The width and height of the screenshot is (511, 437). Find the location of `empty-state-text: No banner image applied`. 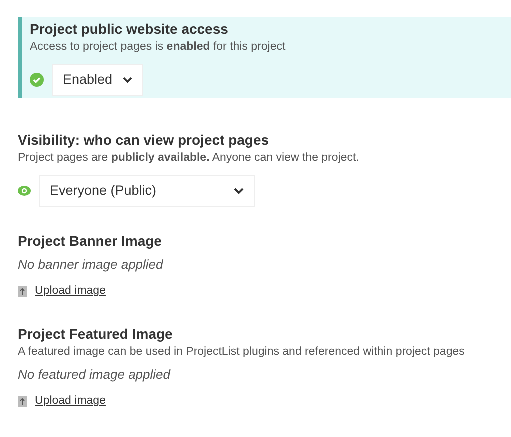

empty-state-text: No banner image applied is located at coordinates (91, 265).